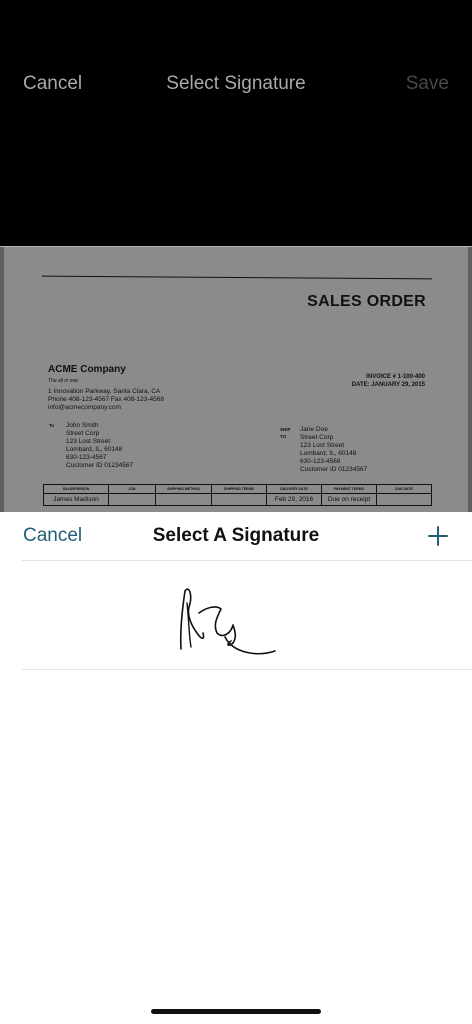 The height and width of the screenshot is (1024, 472). I want to click on top-title: Select Signature, so click(236, 83).